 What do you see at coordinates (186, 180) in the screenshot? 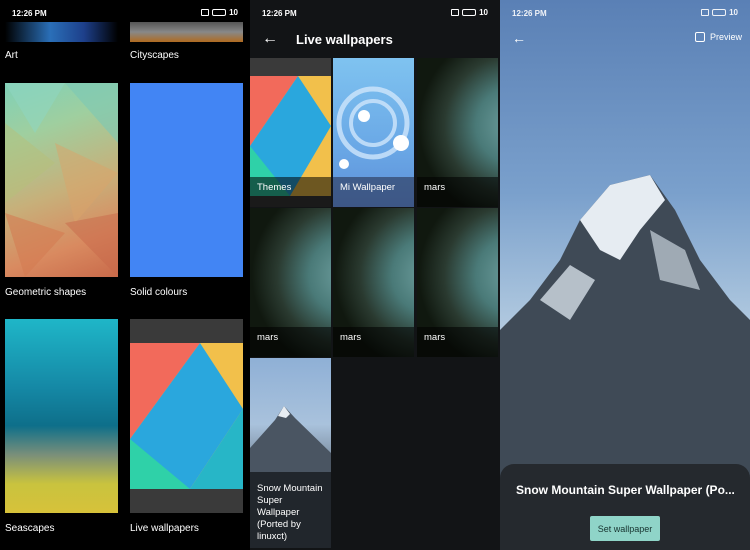
I see `category-solid-colours-tile` at bounding box center [186, 180].